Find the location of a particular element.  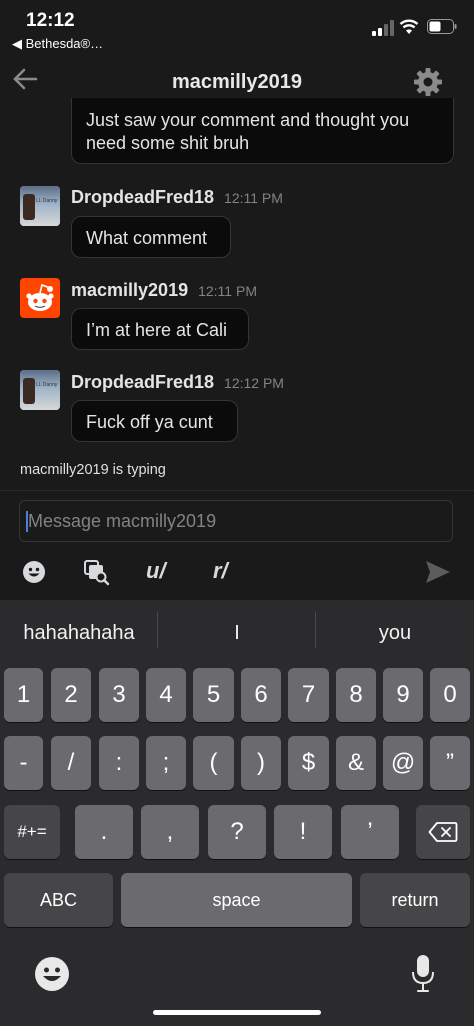

key: / is located at coordinates (71, 763).